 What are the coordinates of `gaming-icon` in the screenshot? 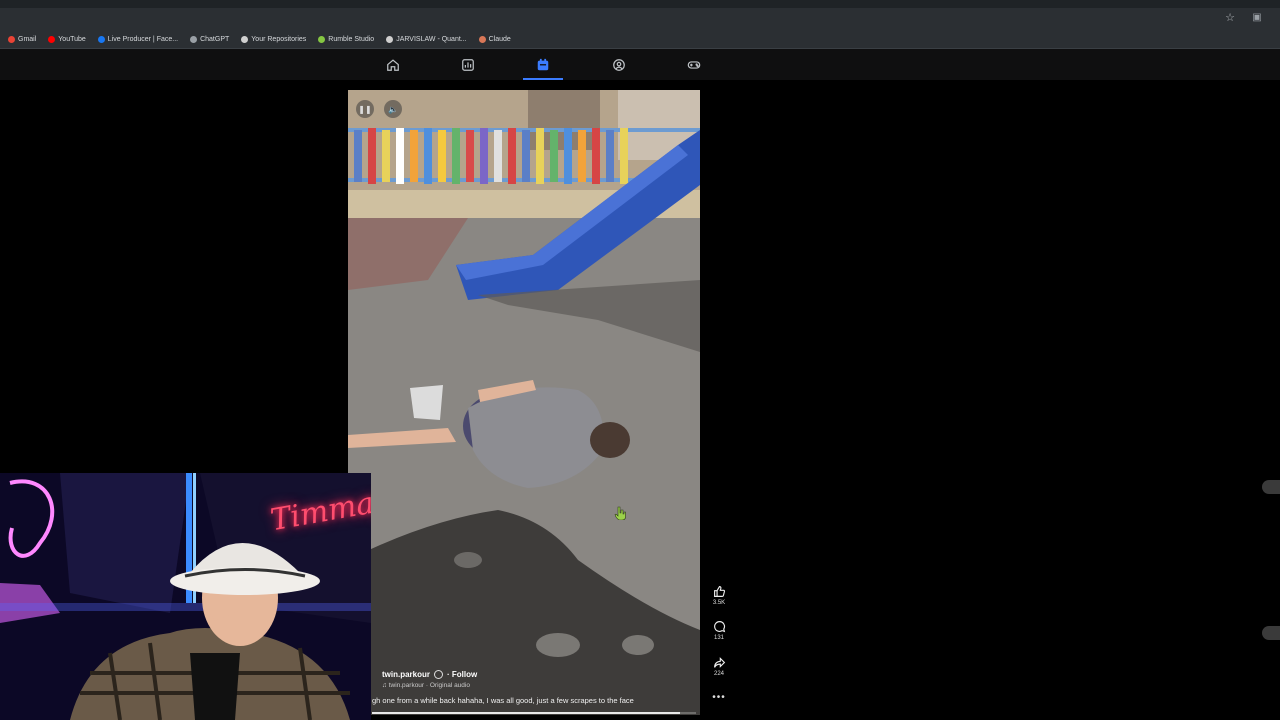 It's located at (694, 64).